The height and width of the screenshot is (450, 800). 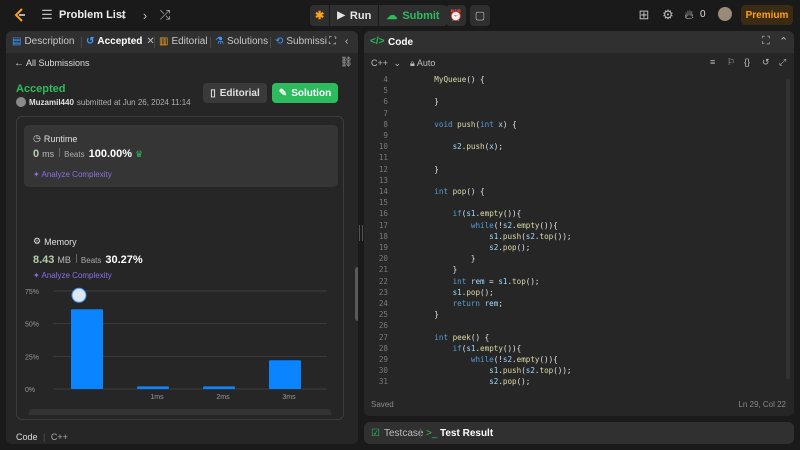 What do you see at coordinates (165, 15) in the screenshot?
I see `shuffle-icon: ⤮` at bounding box center [165, 15].